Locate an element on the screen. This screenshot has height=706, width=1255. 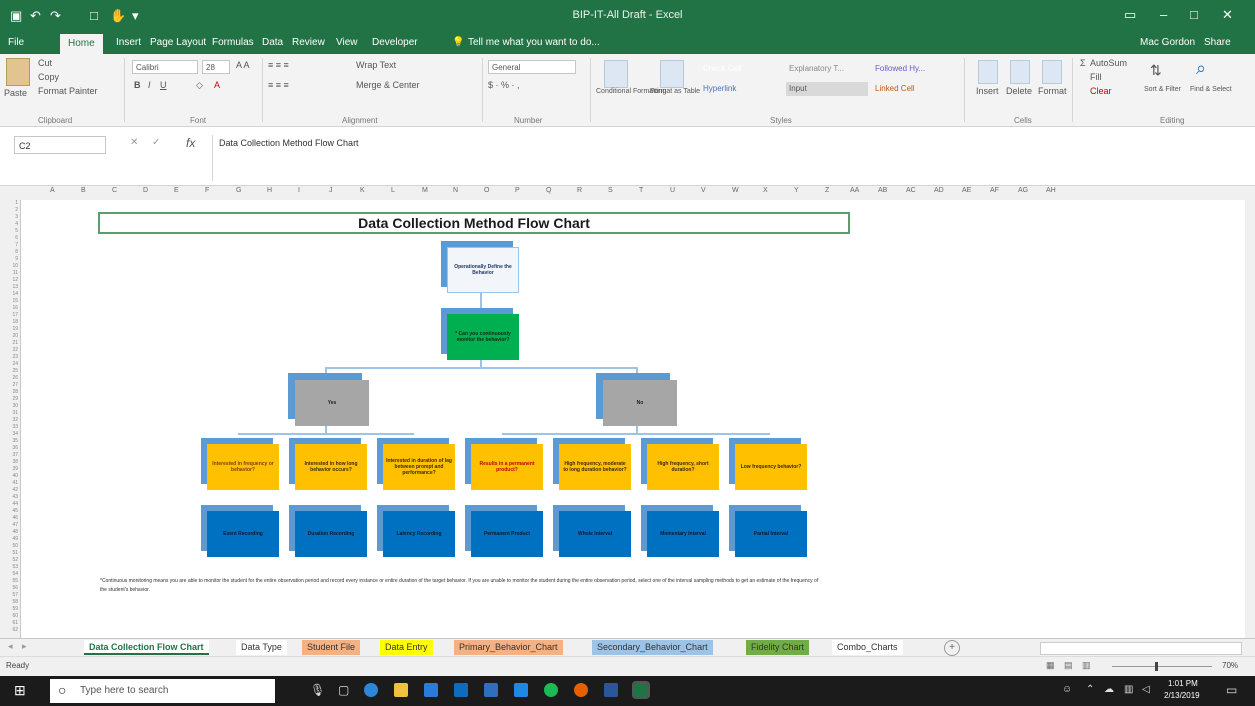
row-header: 15 is located at coordinates (9, 301).